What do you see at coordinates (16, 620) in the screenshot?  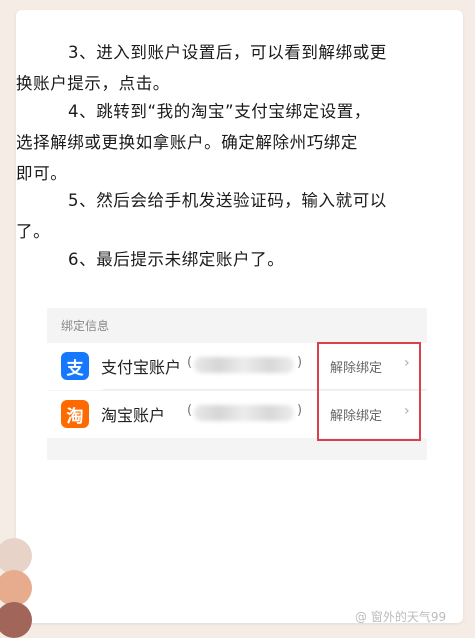 I see `decorative-dot` at bounding box center [16, 620].